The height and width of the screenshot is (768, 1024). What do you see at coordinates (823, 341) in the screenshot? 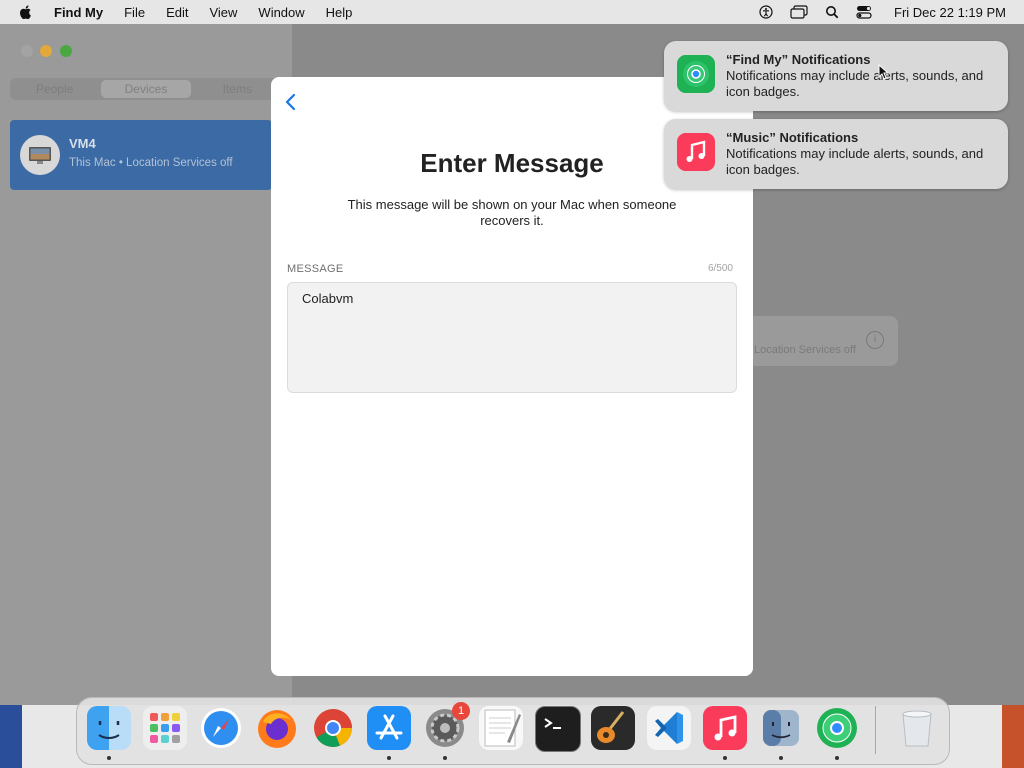
I see `device-info-card: Location Services off i` at bounding box center [823, 341].